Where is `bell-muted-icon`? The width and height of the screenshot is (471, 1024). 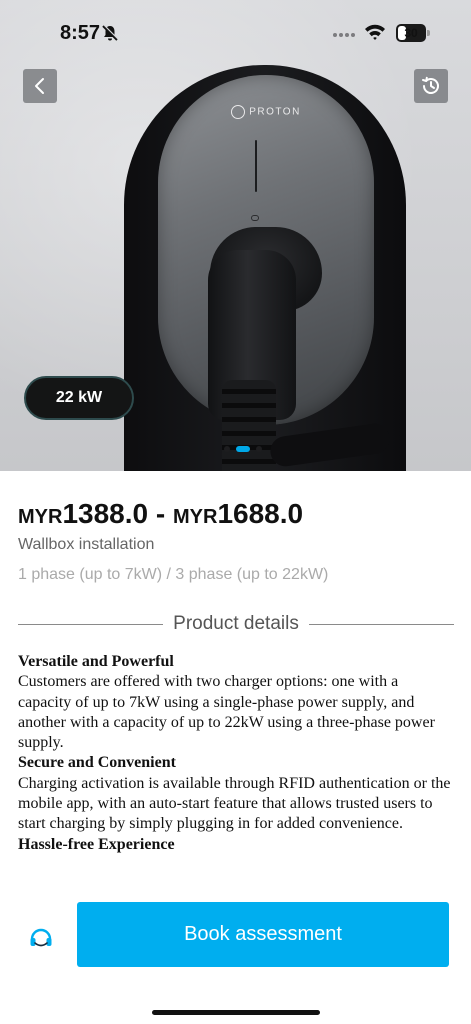
bell-muted-icon is located at coordinates (110, 32).